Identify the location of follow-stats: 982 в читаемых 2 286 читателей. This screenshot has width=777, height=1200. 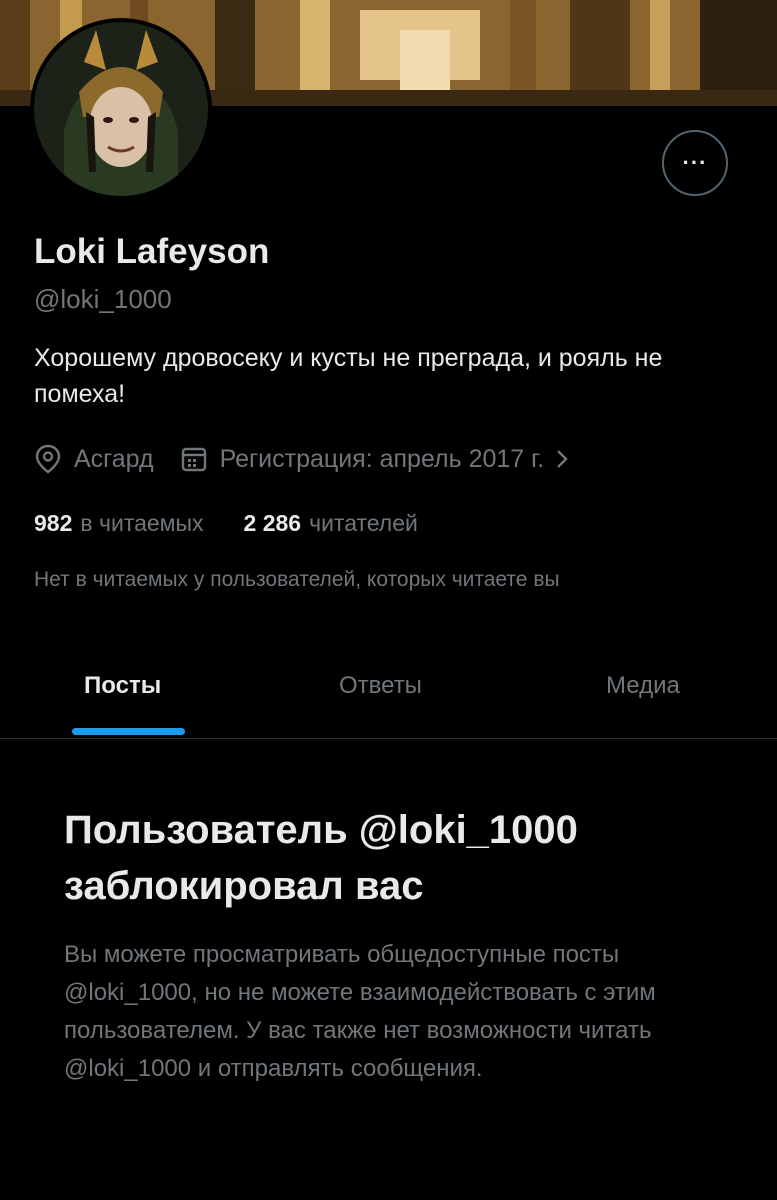
(246, 523).